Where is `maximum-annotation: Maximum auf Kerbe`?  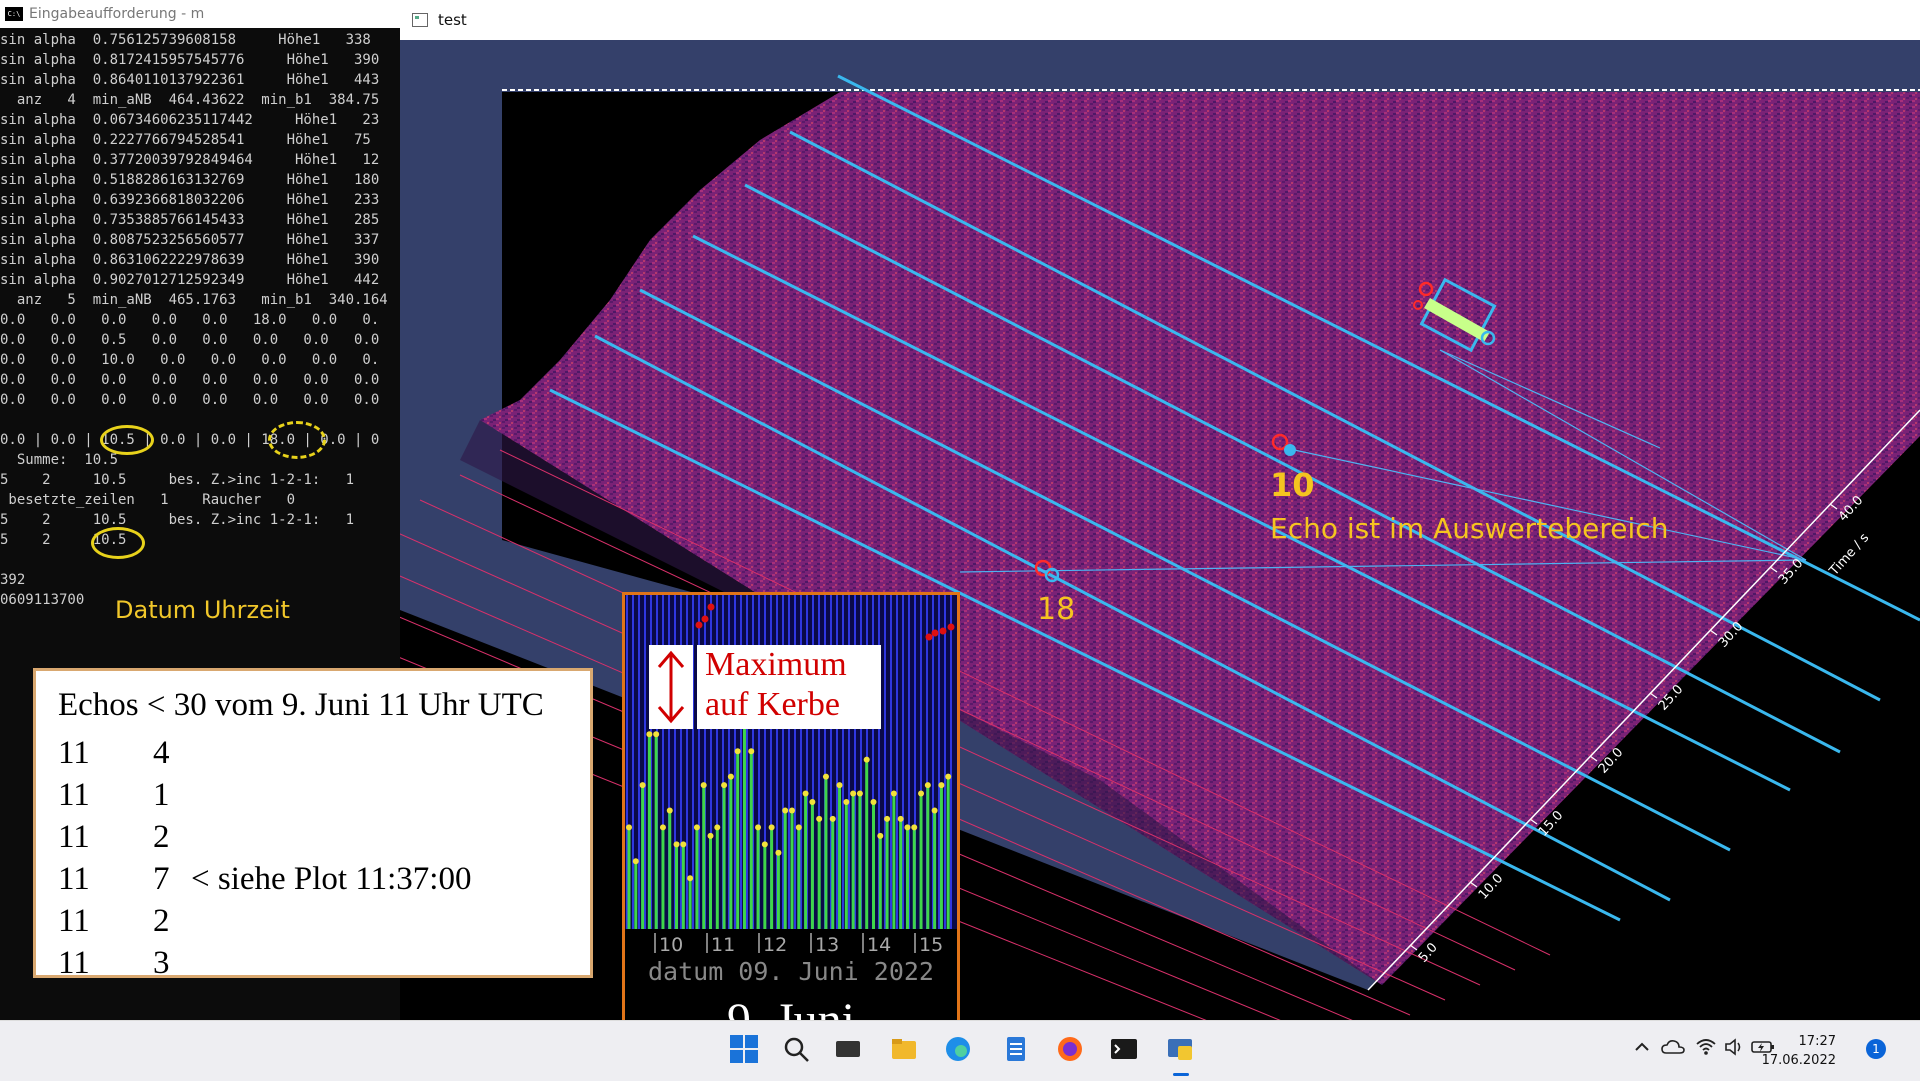
maximum-annotation: Maximum auf Kerbe is located at coordinates (789, 687).